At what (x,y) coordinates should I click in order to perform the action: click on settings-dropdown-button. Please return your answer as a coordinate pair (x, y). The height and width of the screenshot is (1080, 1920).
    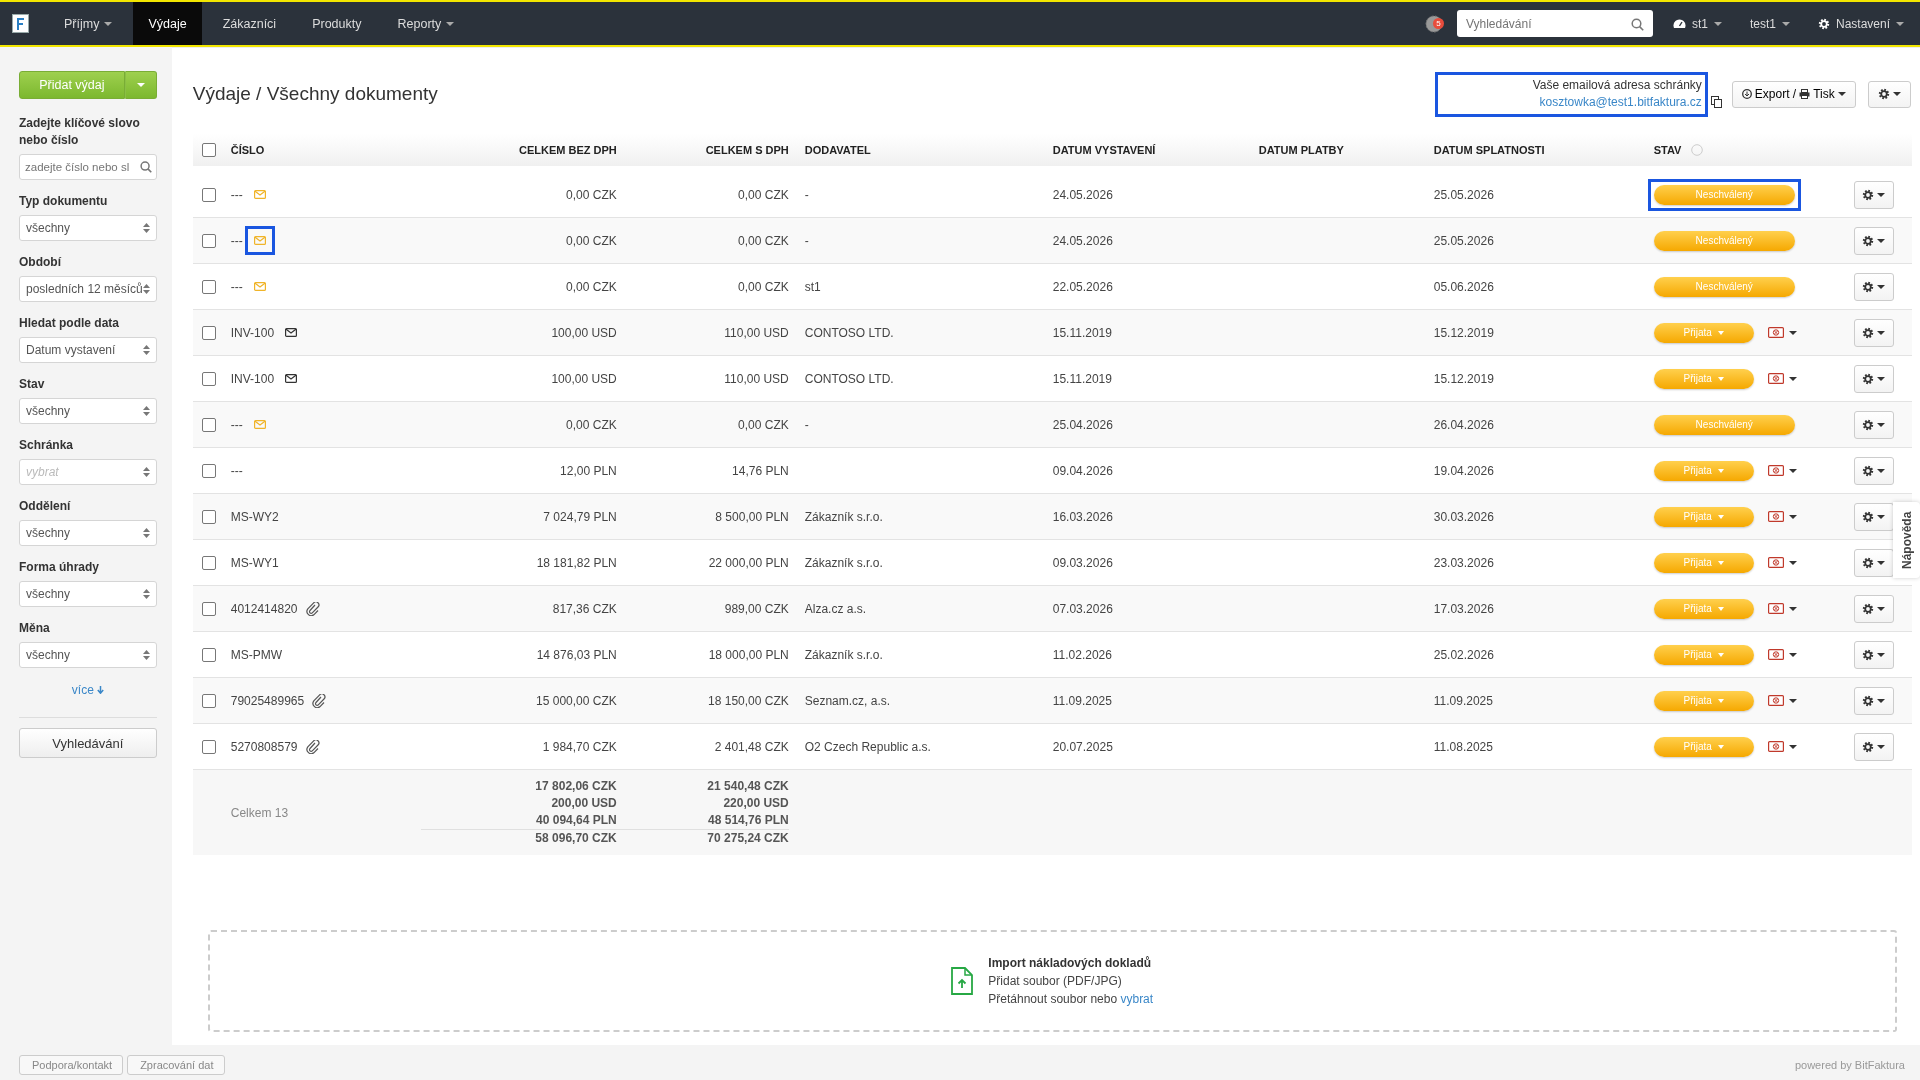
    Looking at the image, I should click on (1889, 94).